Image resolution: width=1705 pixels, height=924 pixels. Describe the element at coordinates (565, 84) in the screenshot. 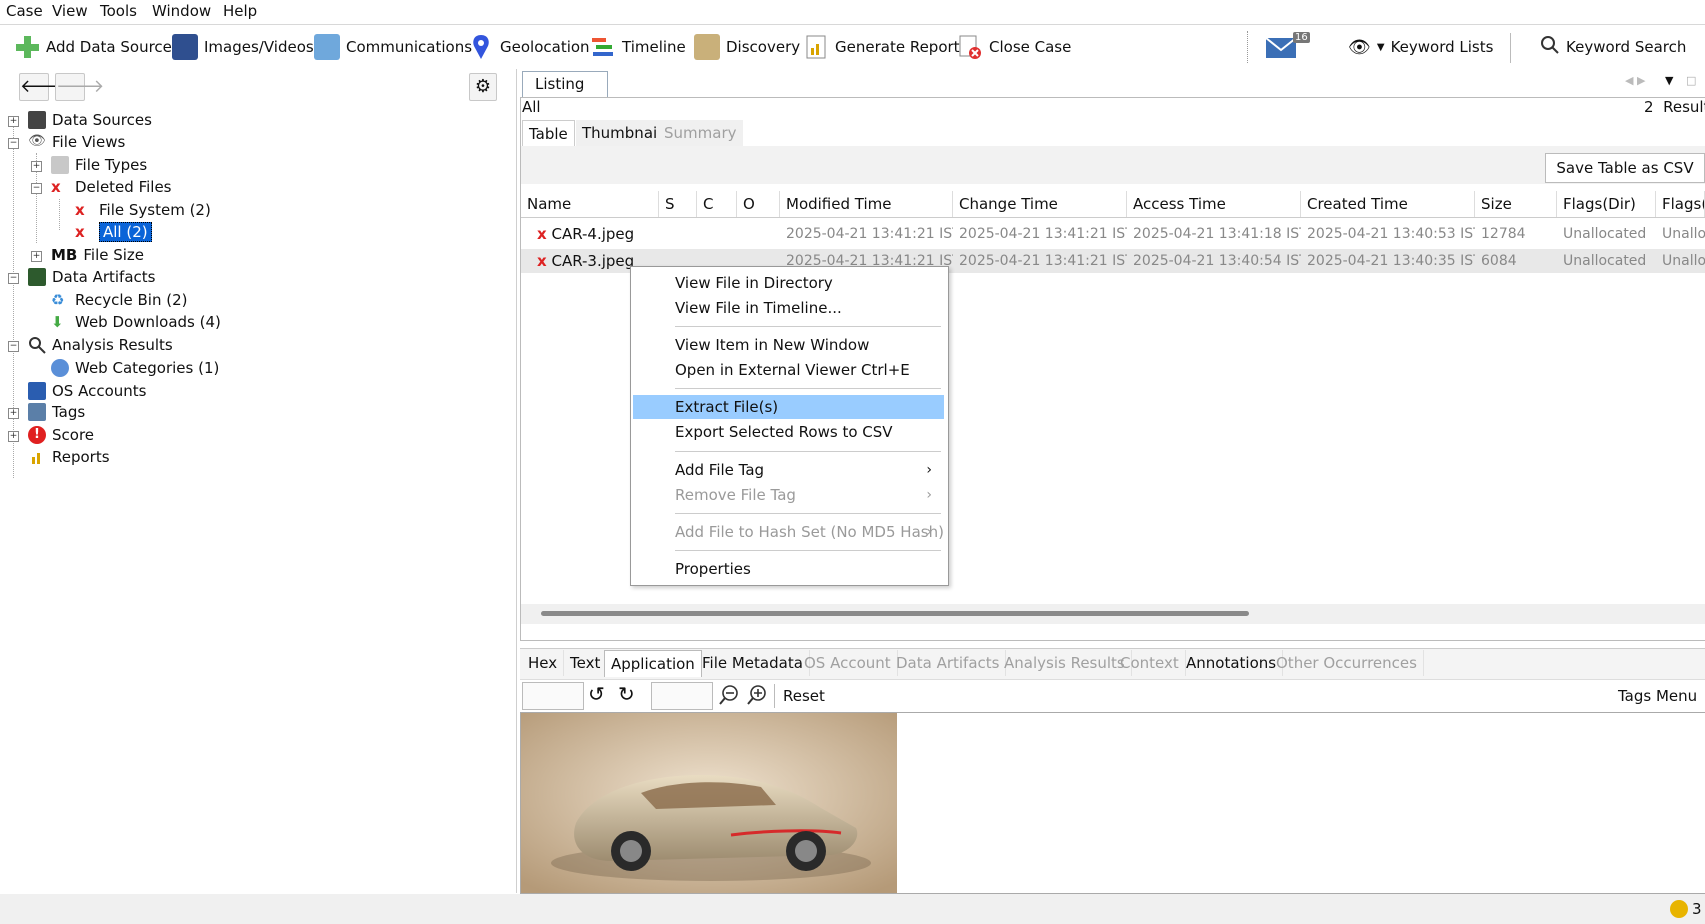

I see `tab-listing: Listing` at that location.